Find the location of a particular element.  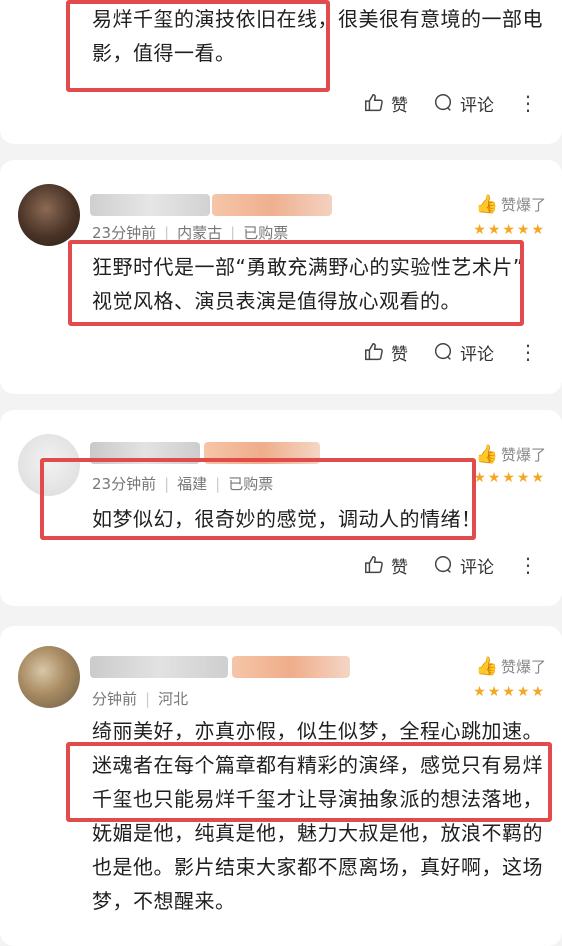

comment-time: 分钟前 is located at coordinates (115, 699).